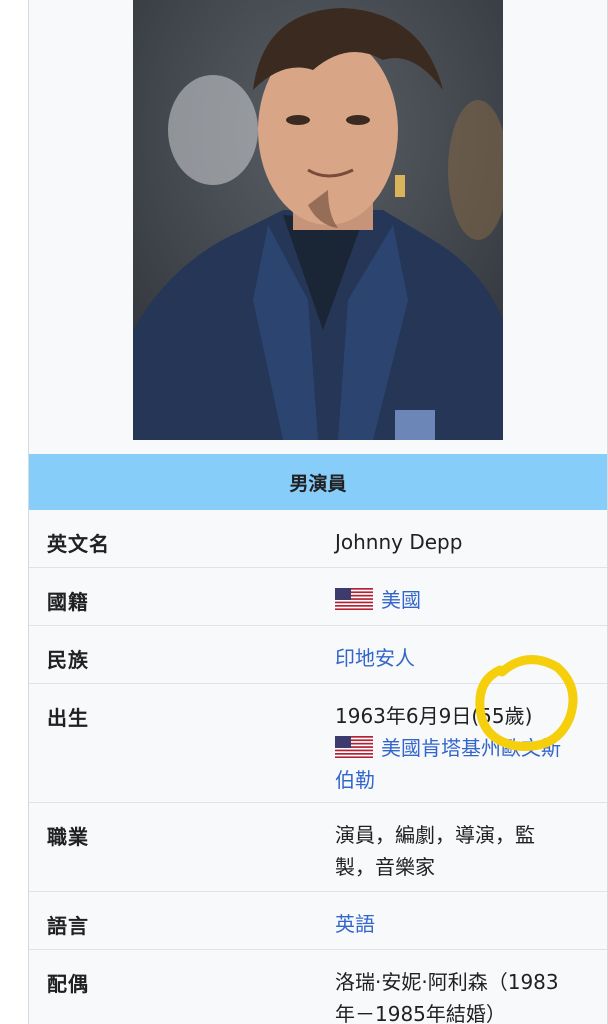 The width and height of the screenshot is (608, 1024). I want to click on occupation-line-1: 演員，編劇，導演，監, so click(435, 835).